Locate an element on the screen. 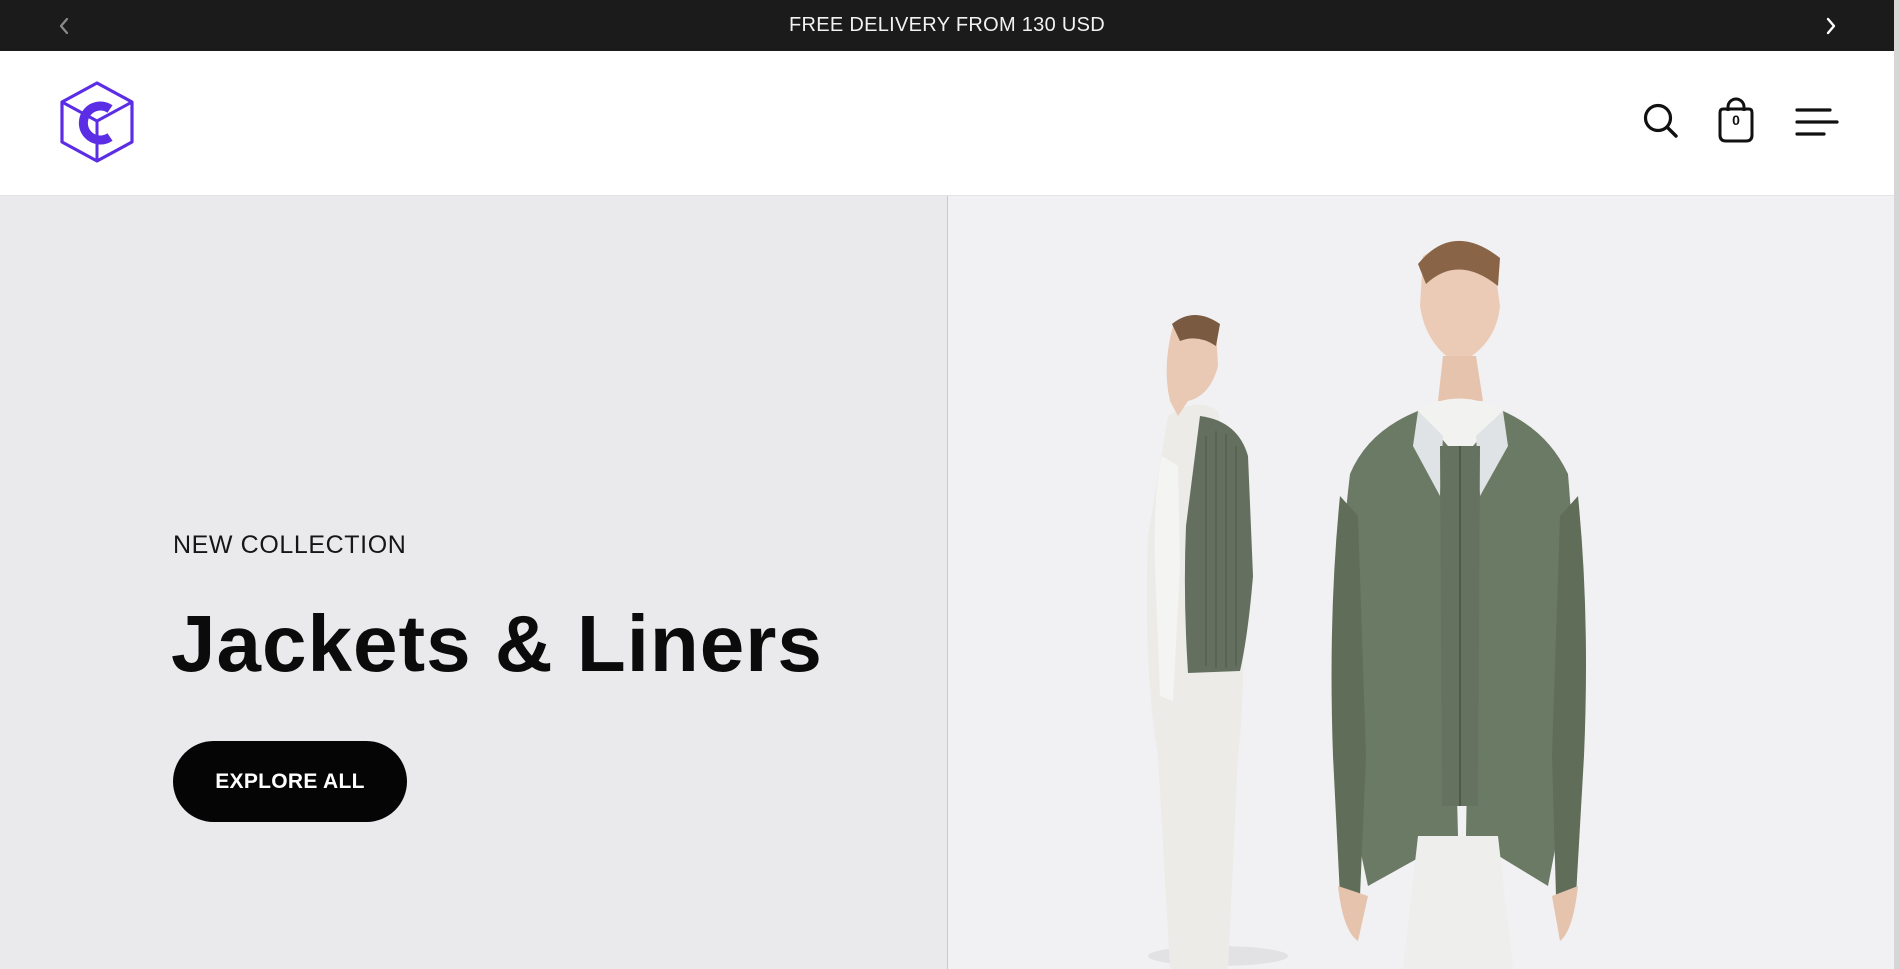 The width and height of the screenshot is (1899, 969). announcement-next-button is located at coordinates (1830, 25).